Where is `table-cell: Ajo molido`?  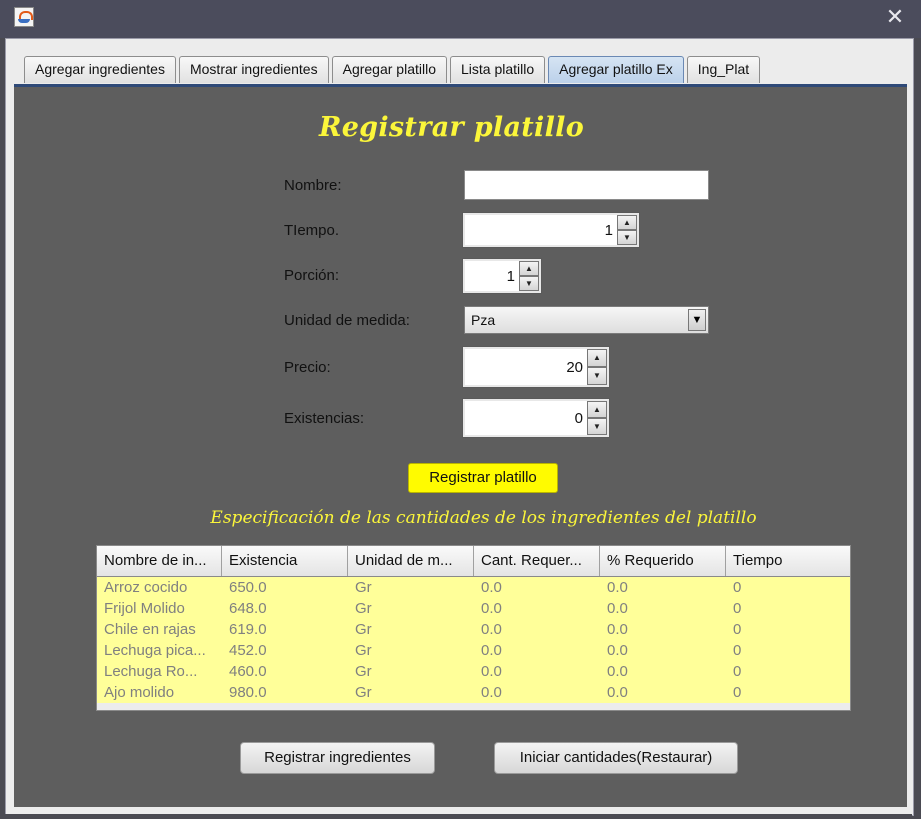
table-cell: Ajo molido is located at coordinates (139, 692).